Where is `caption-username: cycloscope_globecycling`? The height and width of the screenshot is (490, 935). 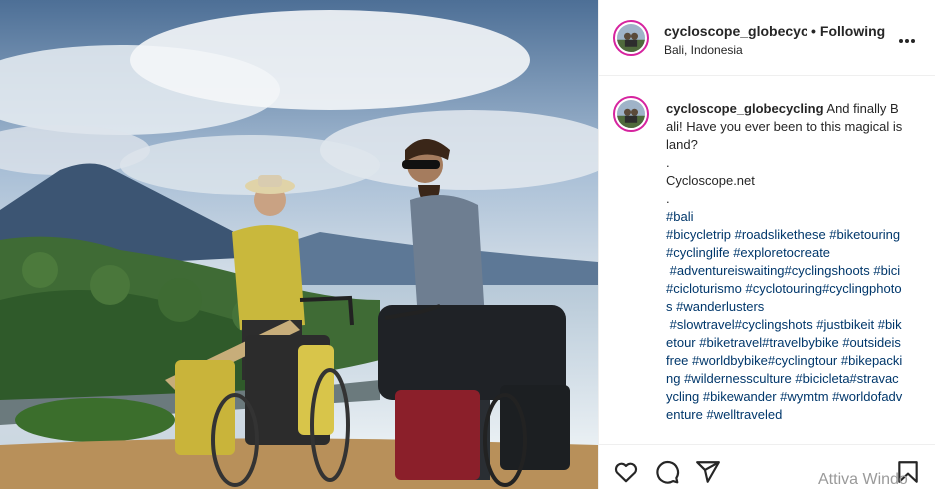 caption-username: cycloscope_globecycling is located at coordinates (745, 108).